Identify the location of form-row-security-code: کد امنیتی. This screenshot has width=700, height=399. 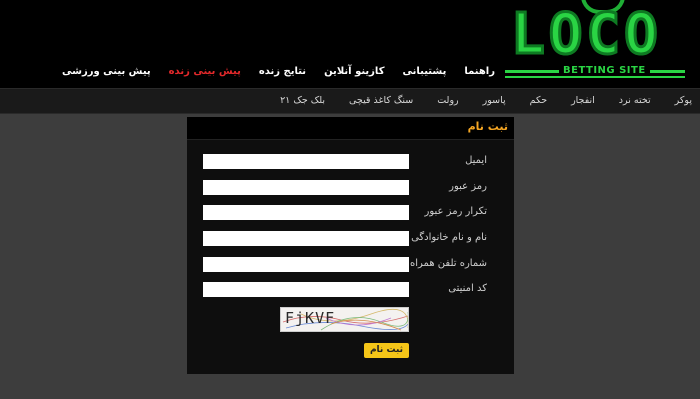
(350, 290).